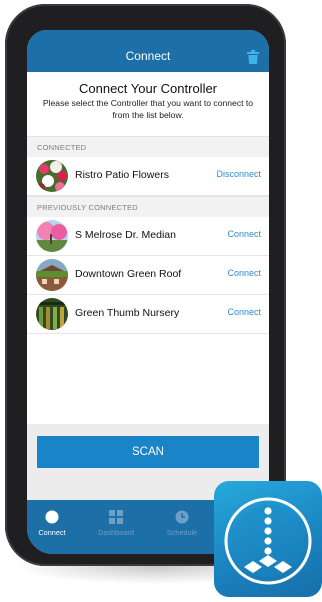 This screenshot has height=602, width=322. Describe the element at coordinates (182, 517) in the screenshot. I see `clock-icon` at that location.